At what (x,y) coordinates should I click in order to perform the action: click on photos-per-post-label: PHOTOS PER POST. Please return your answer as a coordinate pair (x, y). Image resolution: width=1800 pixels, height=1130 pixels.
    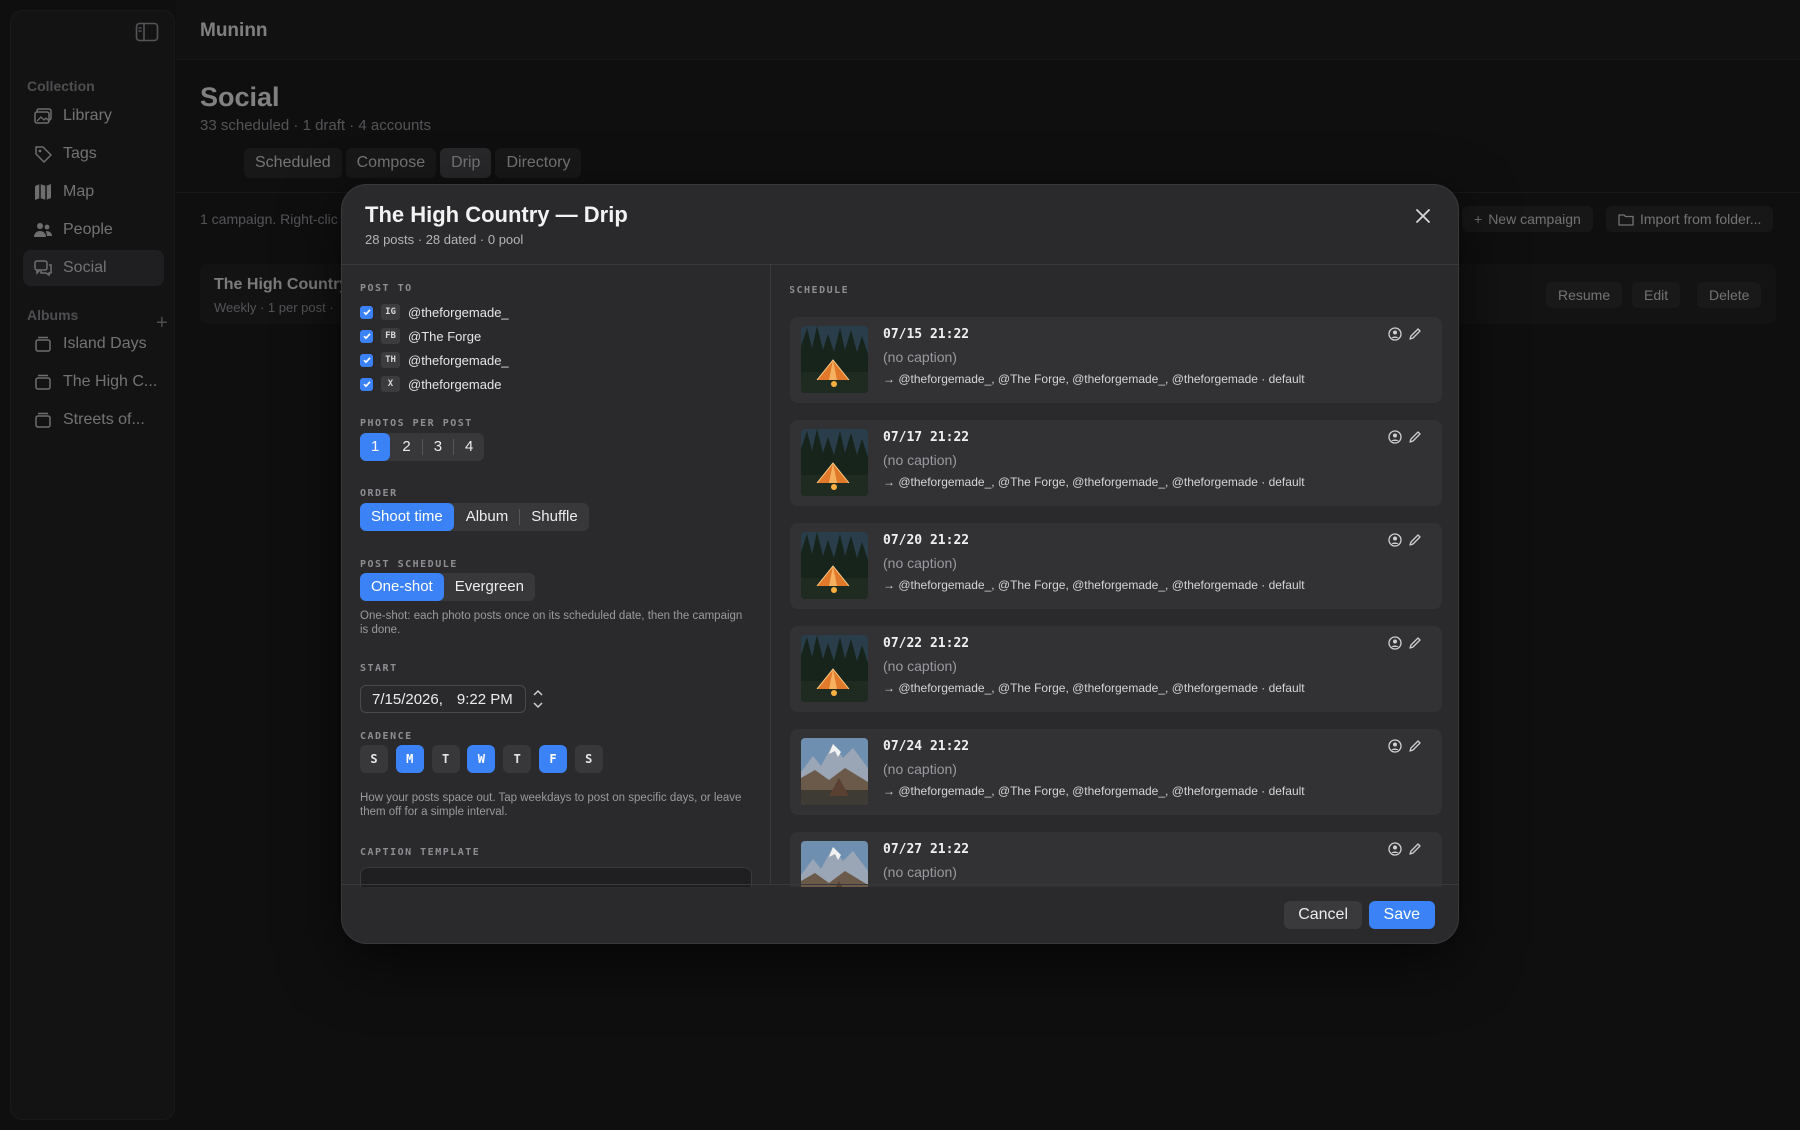
    Looking at the image, I should click on (416, 423).